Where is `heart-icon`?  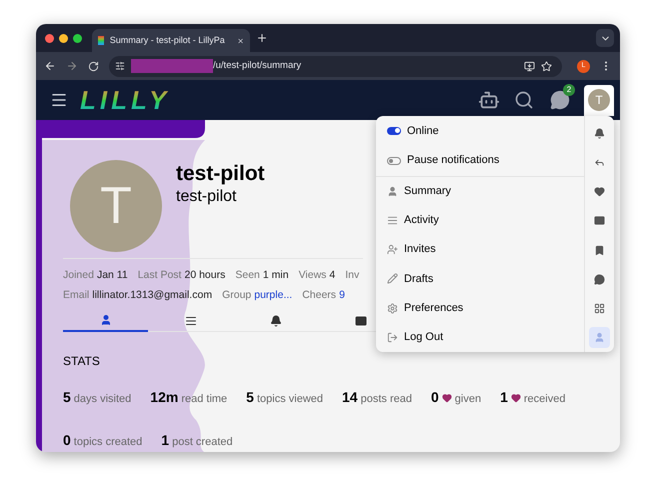 heart-icon is located at coordinates (599, 192).